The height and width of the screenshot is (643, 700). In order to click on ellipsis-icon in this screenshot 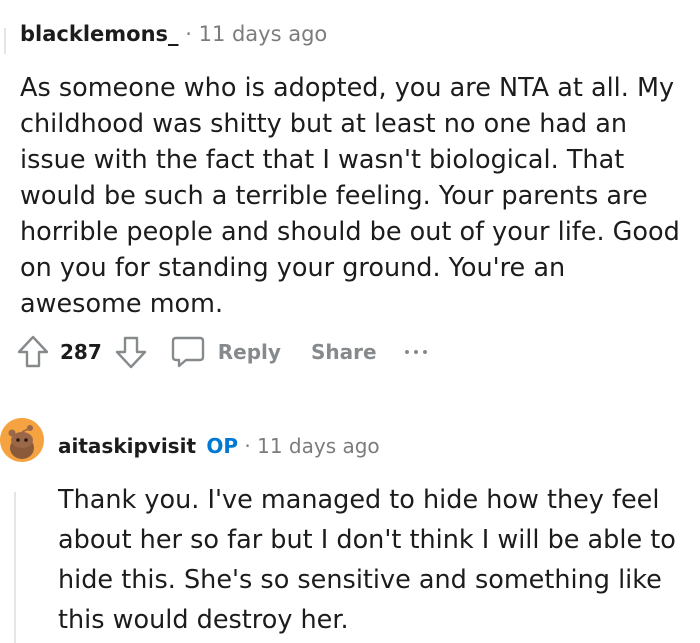, I will do `click(415, 352)`.